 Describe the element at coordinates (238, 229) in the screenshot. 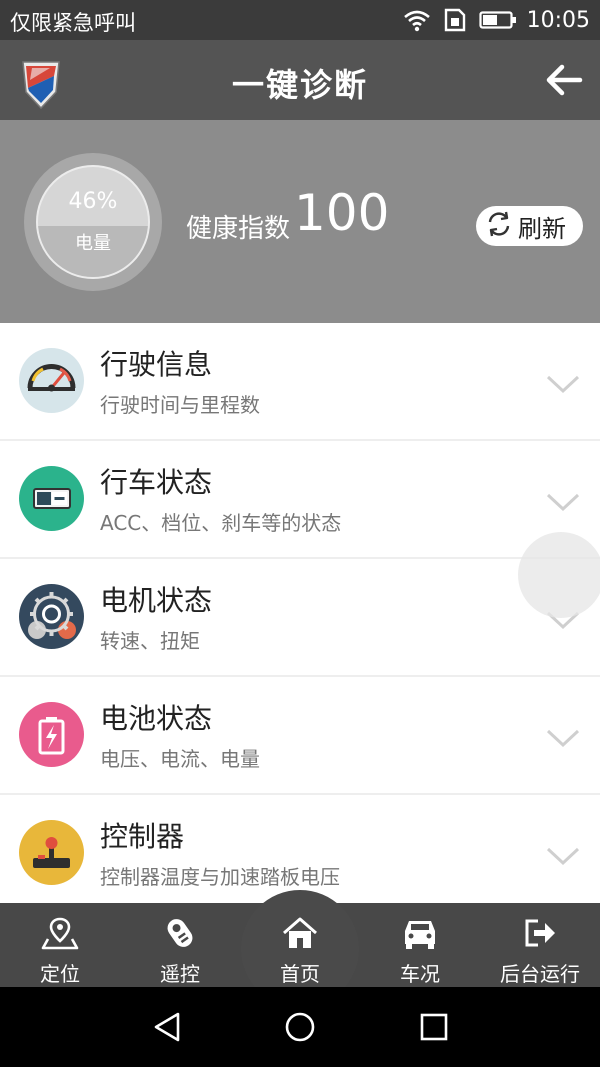

I see `health-index-label: 健康指数` at that location.